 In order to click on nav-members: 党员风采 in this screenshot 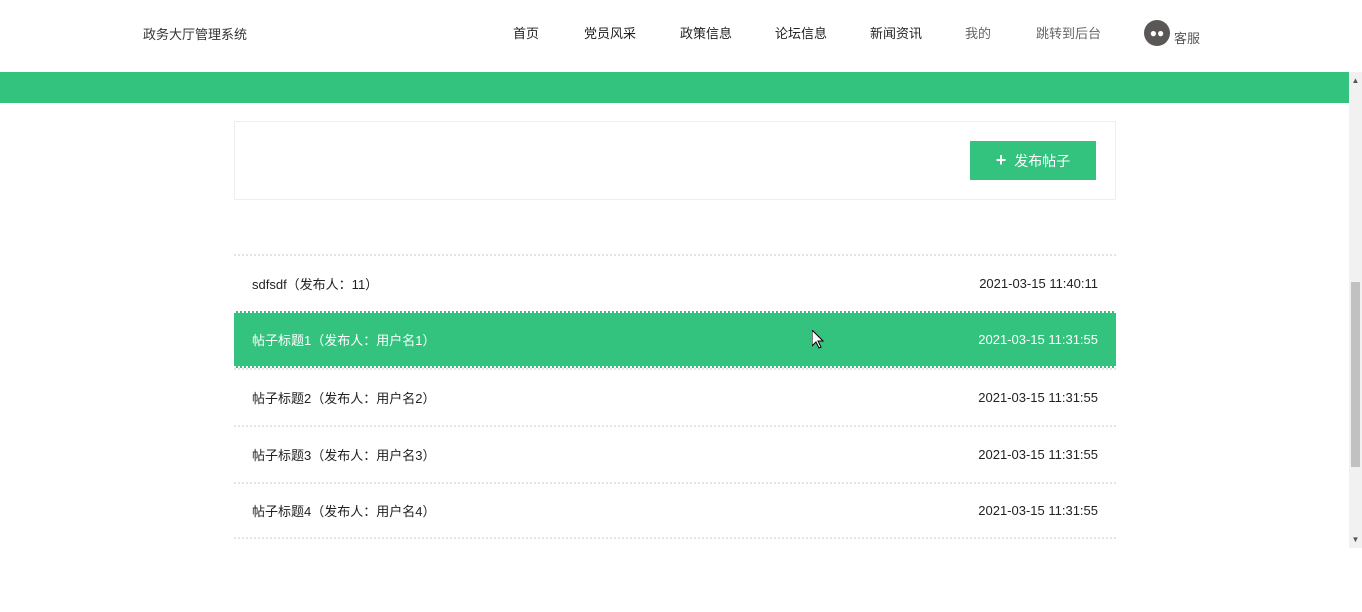, I will do `click(610, 32)`.